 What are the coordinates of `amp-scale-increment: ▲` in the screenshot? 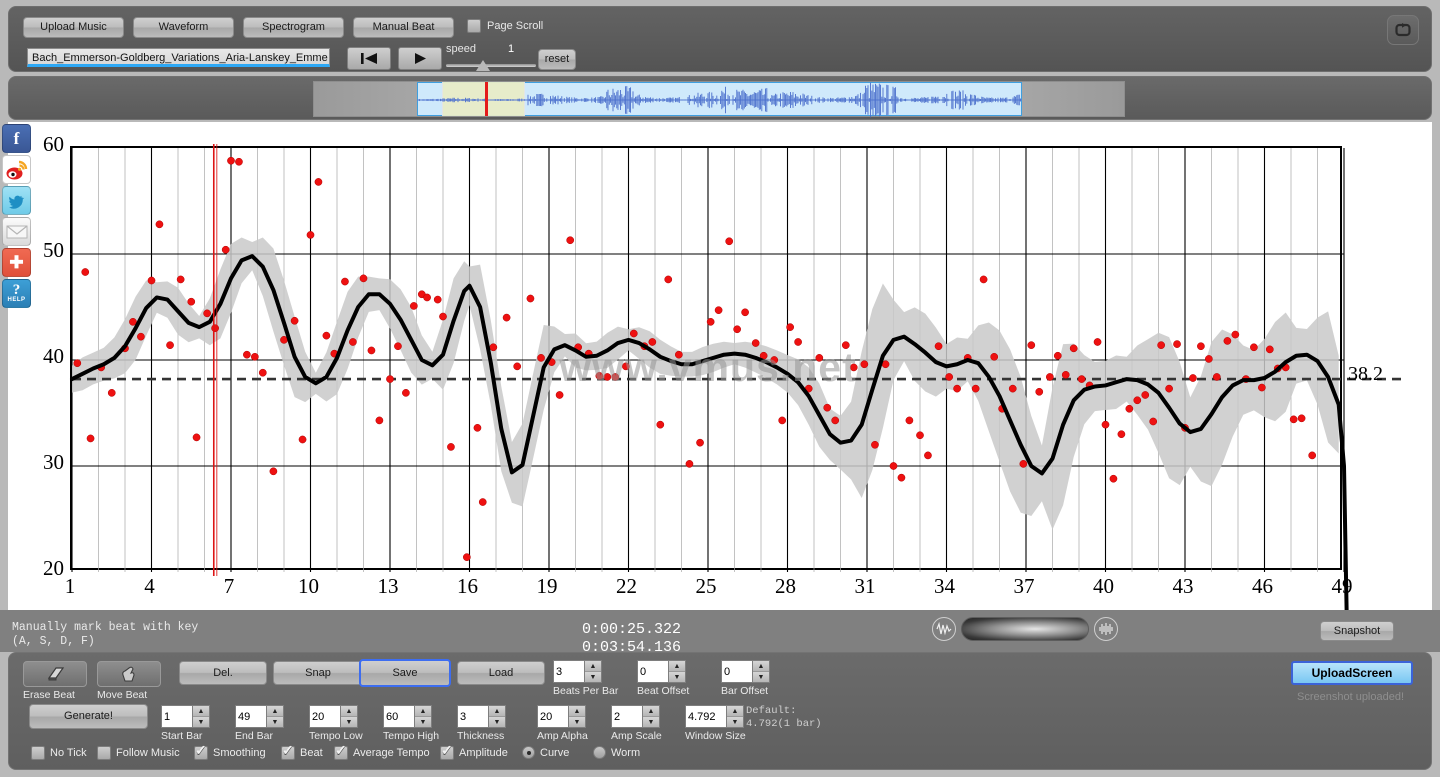 It's located at (651, 711).